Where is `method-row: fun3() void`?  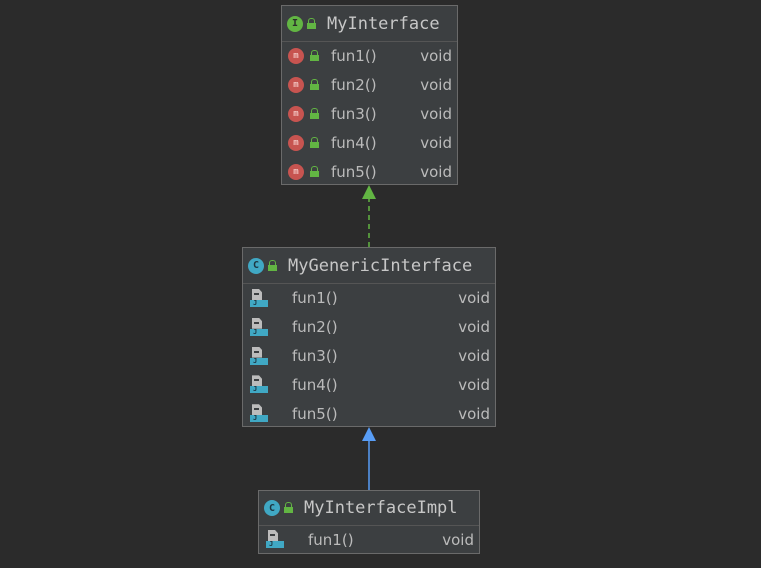
method-row: fun3() void is located at coordinates (369, 356).